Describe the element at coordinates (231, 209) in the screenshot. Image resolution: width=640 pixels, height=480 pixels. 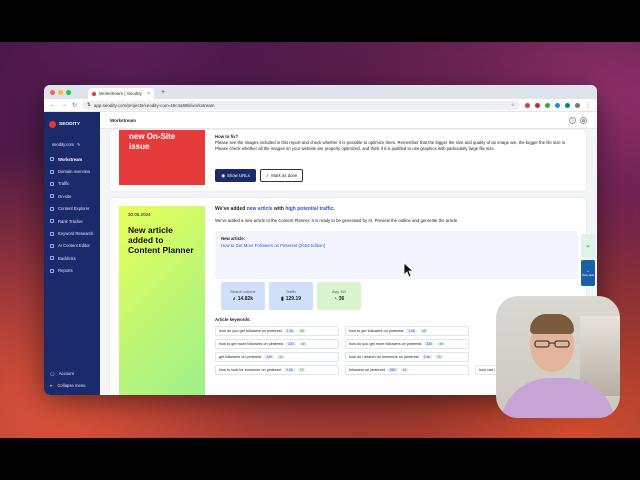
I see `headline-text: We've added` at that location.